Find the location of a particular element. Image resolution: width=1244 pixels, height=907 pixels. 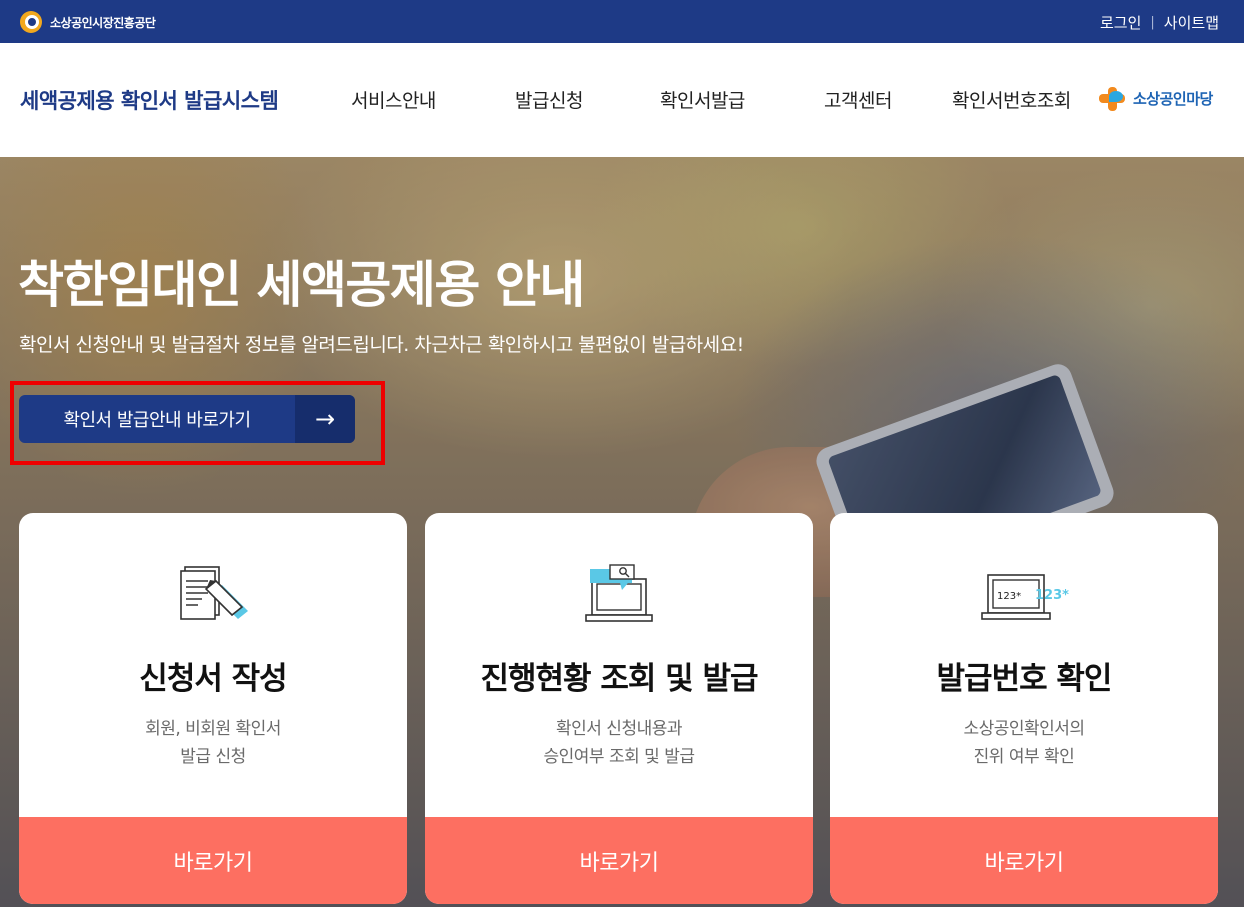

guide-button-label: 확인서 발급안내 바로가기 is located at coordinates (157, 420).